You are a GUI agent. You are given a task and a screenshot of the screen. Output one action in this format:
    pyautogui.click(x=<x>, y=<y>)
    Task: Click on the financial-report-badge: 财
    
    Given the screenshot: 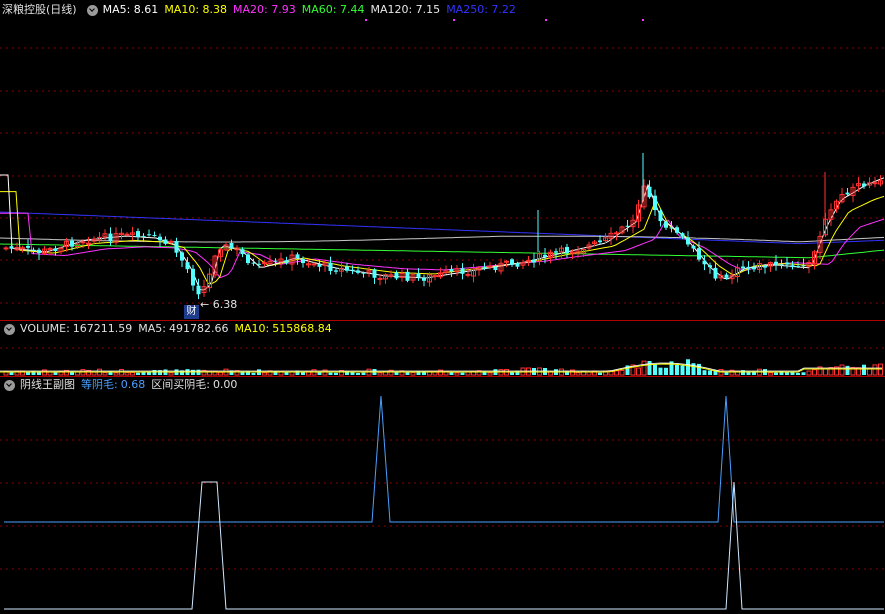 What is the action you would take?
    pyautogui.click(x=191, y=312)
    